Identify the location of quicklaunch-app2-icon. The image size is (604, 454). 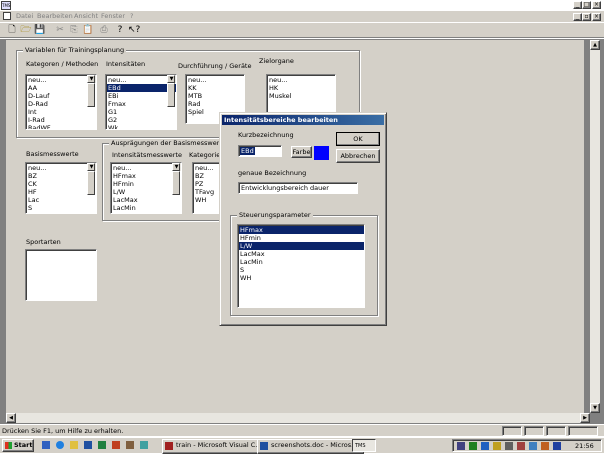
(130, 445).